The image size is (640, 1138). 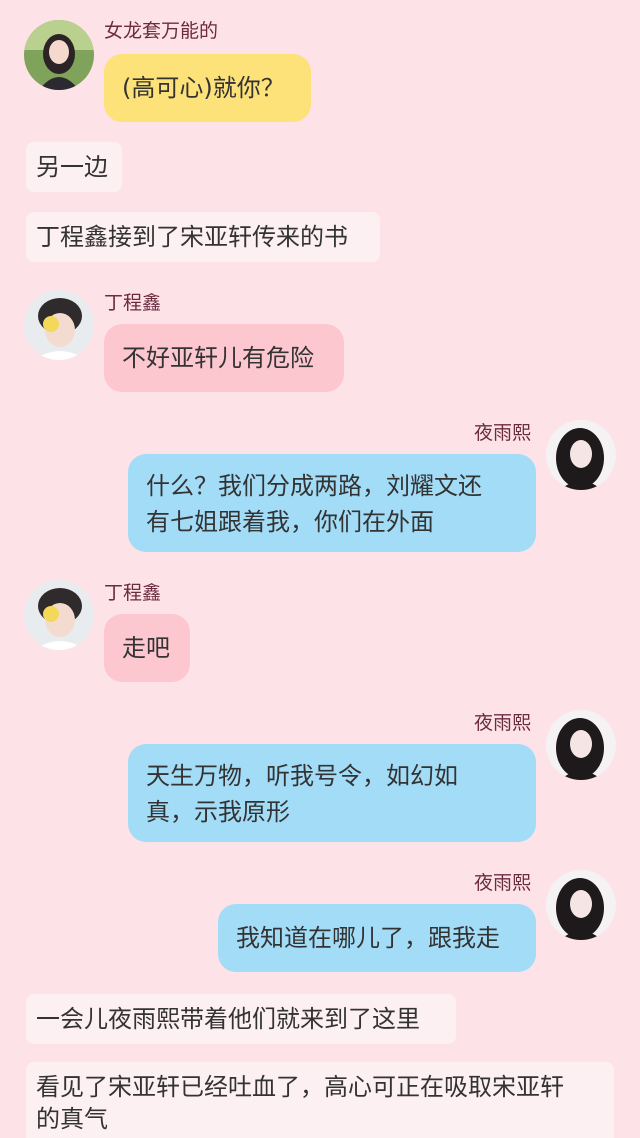 I want to click on message-text: (高可心)就你？, so click(x=203, y=88).